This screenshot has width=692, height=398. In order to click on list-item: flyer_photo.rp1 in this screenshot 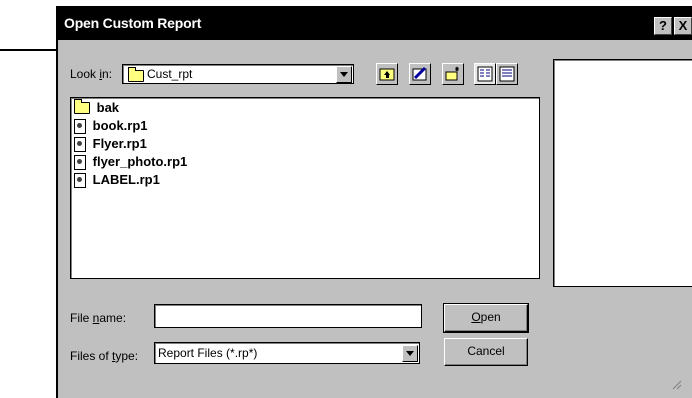, I will do `click(130, 162)`.